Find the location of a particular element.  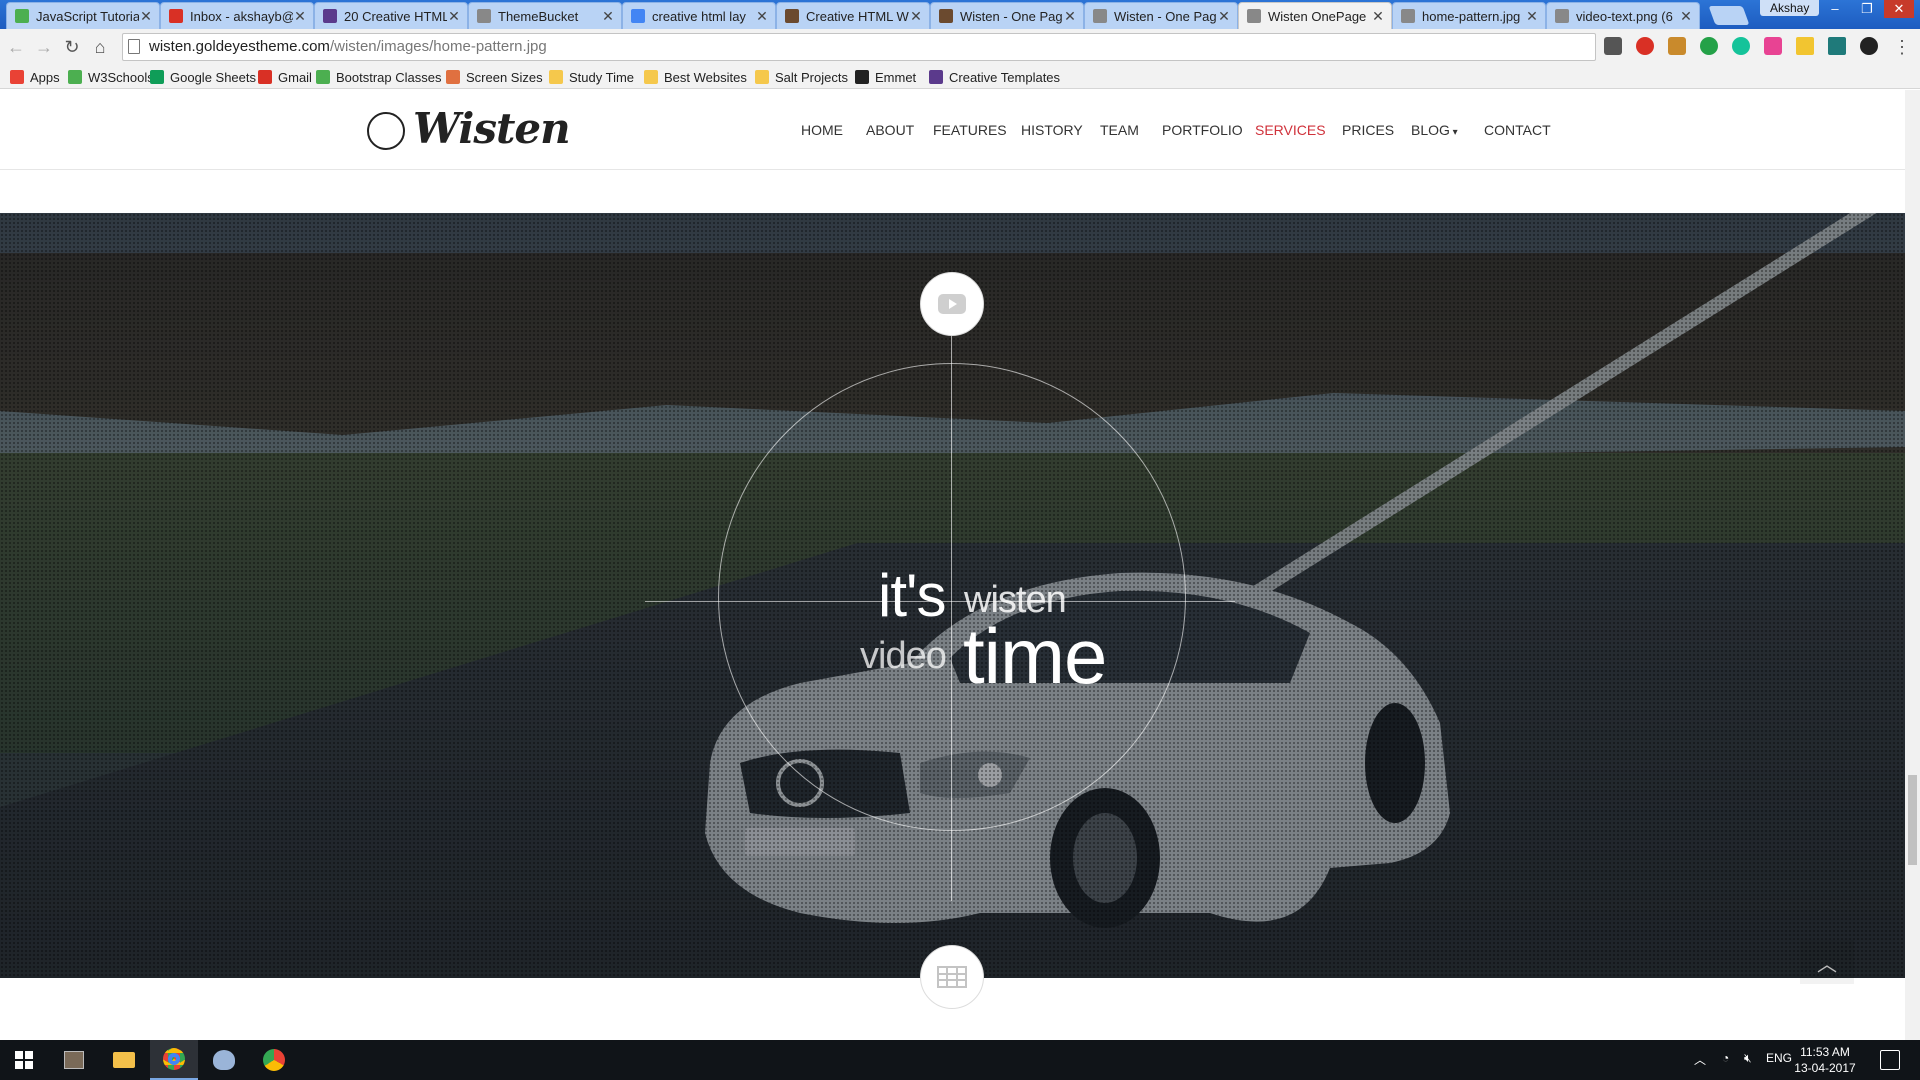

nav-contact: CONTACT is located at coordinates (1517, 130).